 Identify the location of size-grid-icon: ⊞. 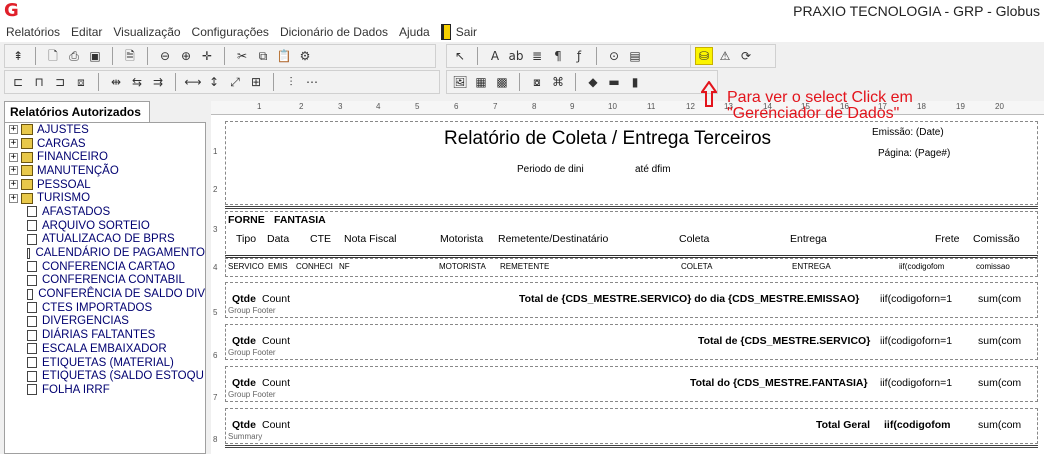
(256, 82).